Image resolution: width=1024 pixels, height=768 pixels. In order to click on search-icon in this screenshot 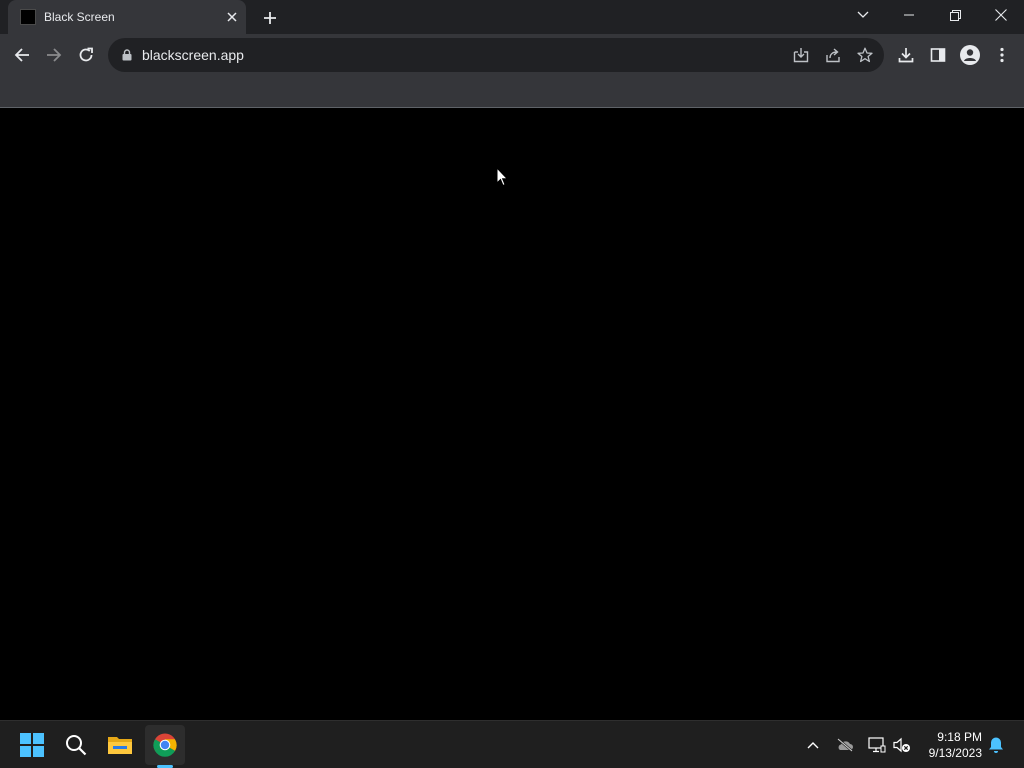, I will do `click(76, 745)`.